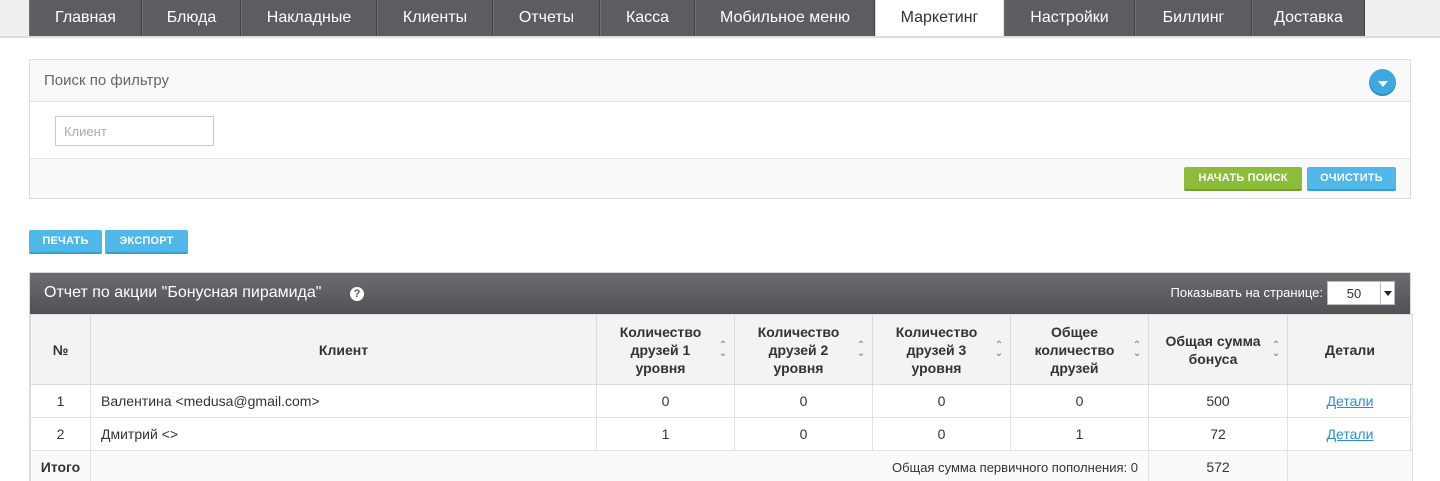  What do you see at coordinates (60, 401) in the screenshot?
I see `cell-num: 1` at bounding box center [60, 401].